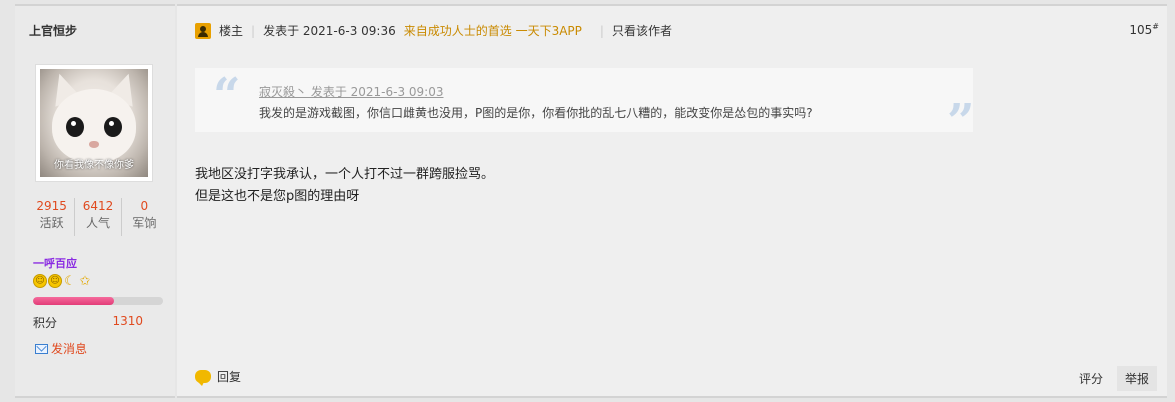 The height and width of the screenshot is (402, 1175). What do you see at coordinates (51, 223) in the screenshot?
I see `stat-label: 活跃` at bounding box center [51, 223].